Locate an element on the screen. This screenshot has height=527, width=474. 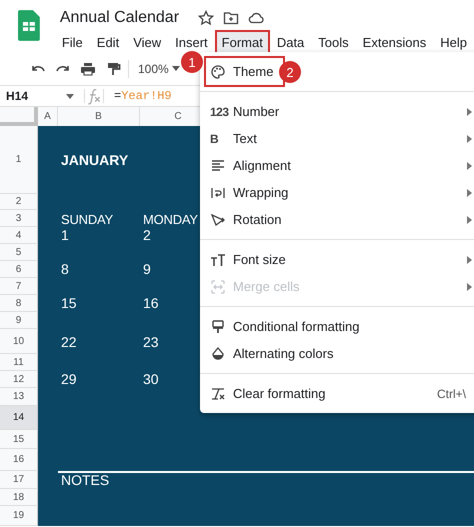
row-header: 7 is located at coordinates (19, 286).